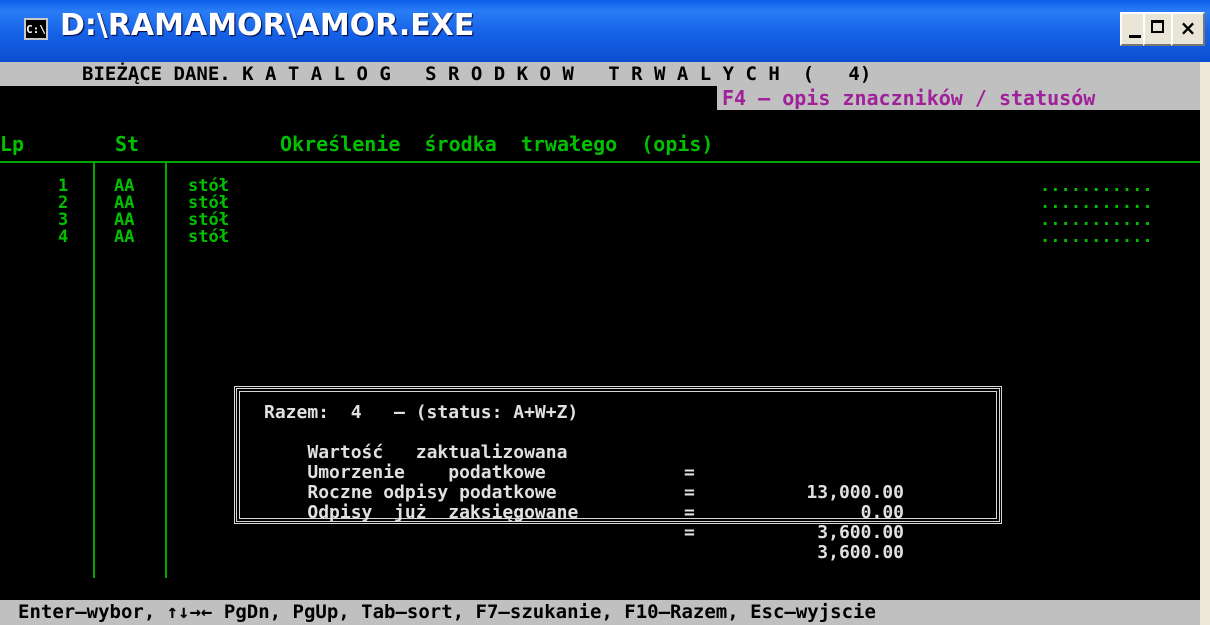 Image resolution: width=1210 pixels, height=625 pixels. Describe the element at coordinates (908, 98) in the screenshot. I see `f4-hint: F4 – opis znaczników / statusów` at that location.